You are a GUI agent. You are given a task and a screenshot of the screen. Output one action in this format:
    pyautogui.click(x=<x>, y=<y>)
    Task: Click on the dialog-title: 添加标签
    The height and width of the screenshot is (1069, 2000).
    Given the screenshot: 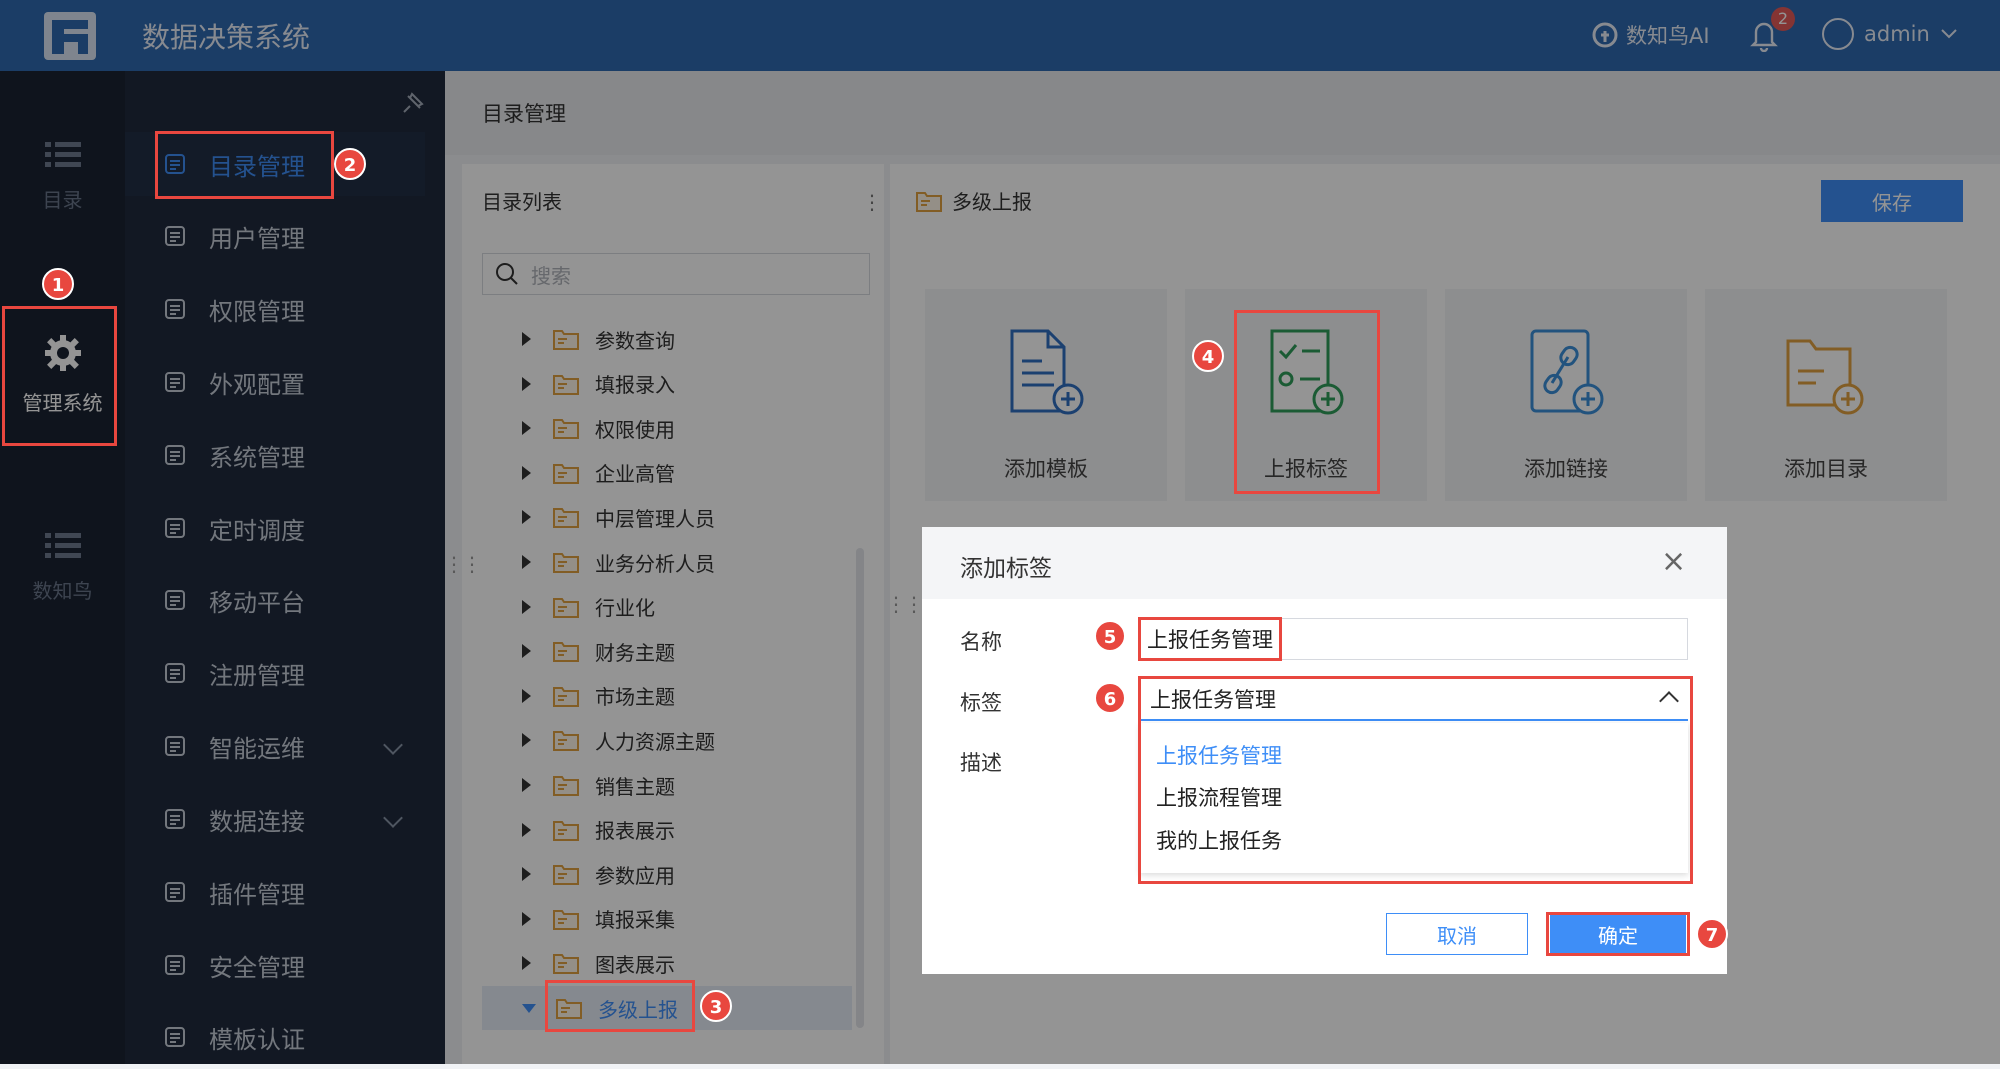 What is the action you would take?
    pyautogui.click(x=1006, y=569)
    